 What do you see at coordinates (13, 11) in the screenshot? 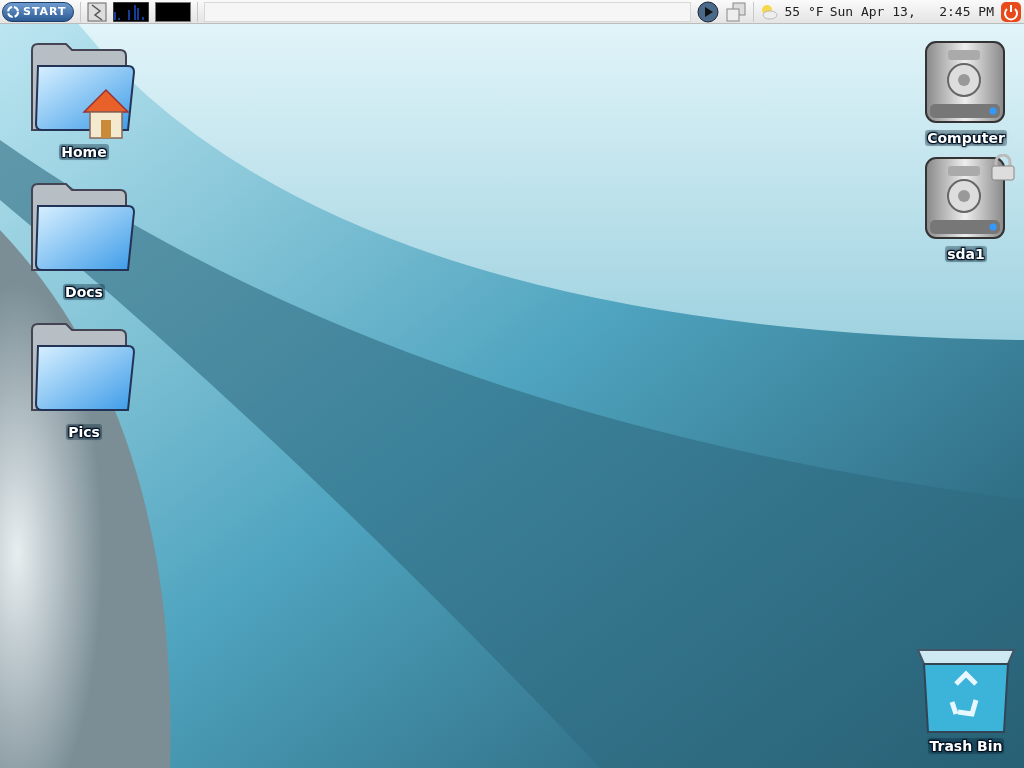
I see `logo-icon` at bounding box center [13, 11].